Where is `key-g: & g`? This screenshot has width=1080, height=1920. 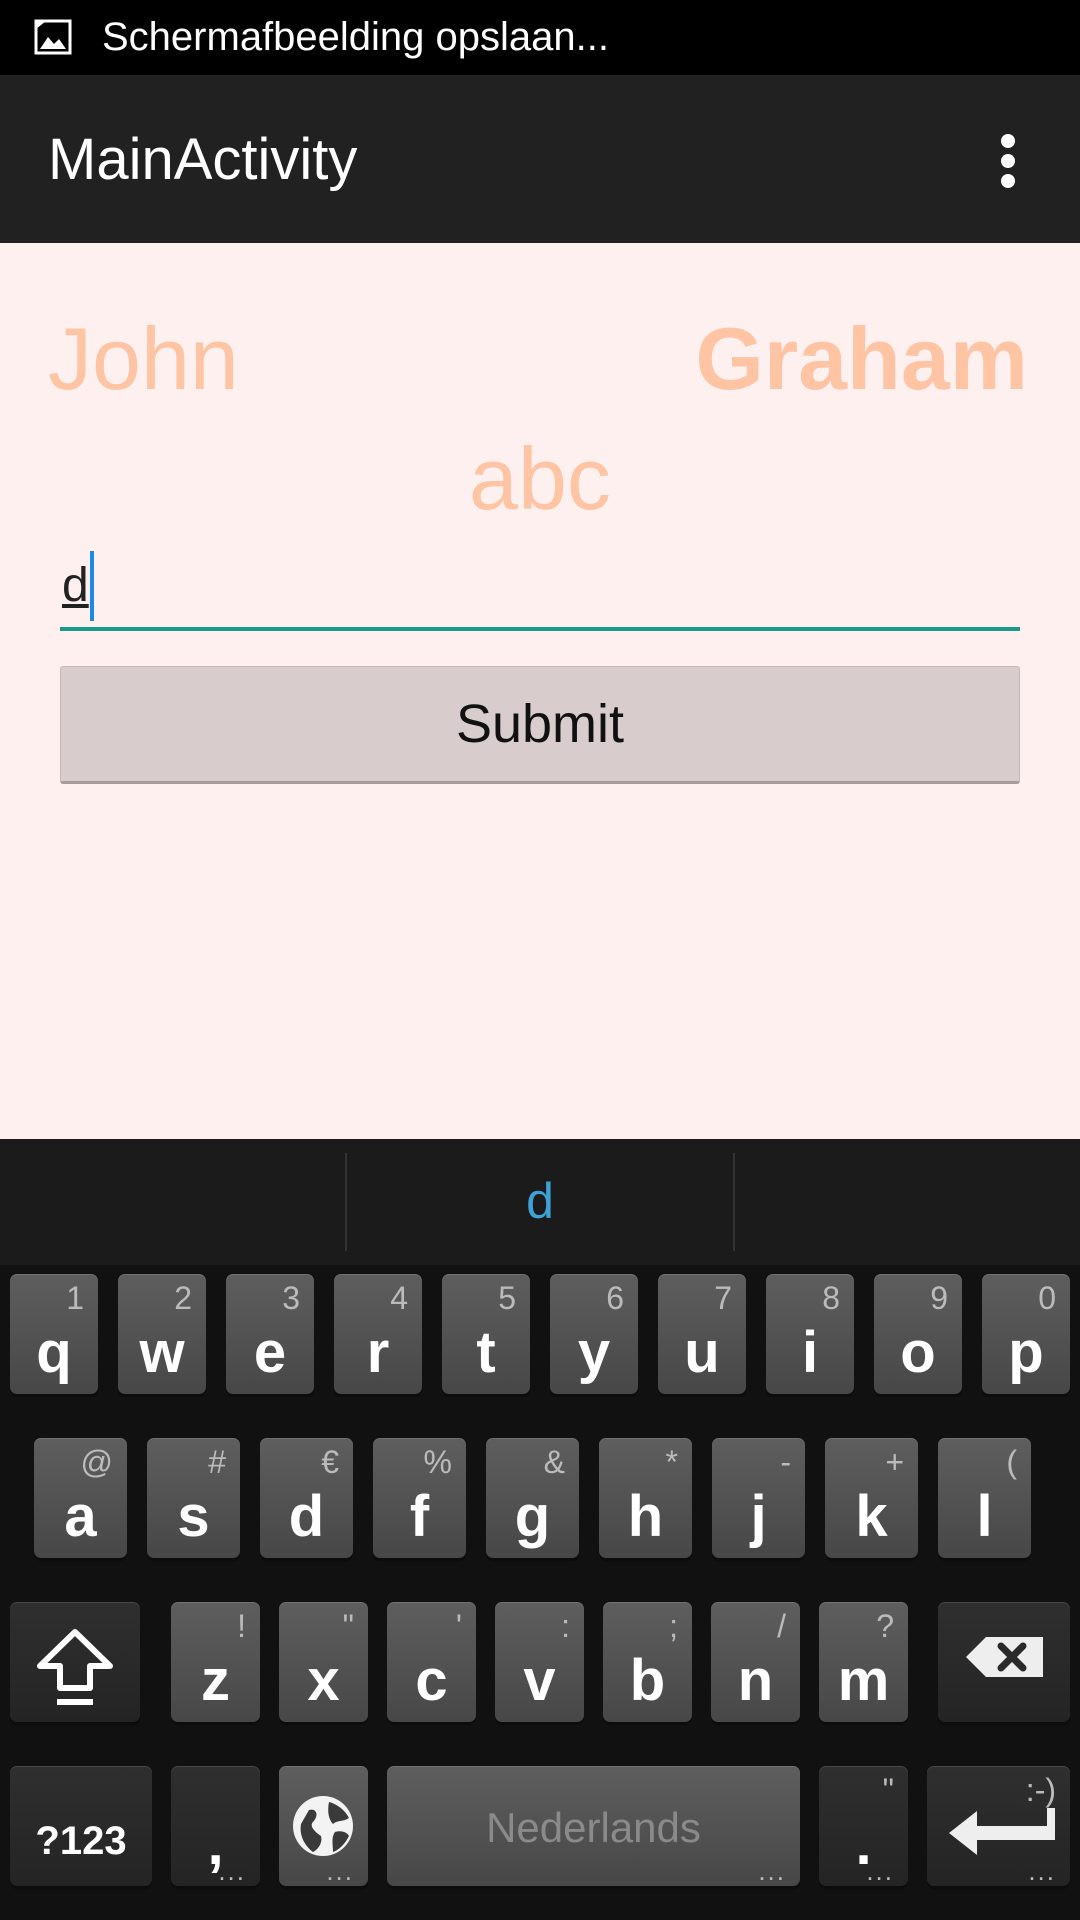 key-g: & g is located at coordinates (532, 1498).